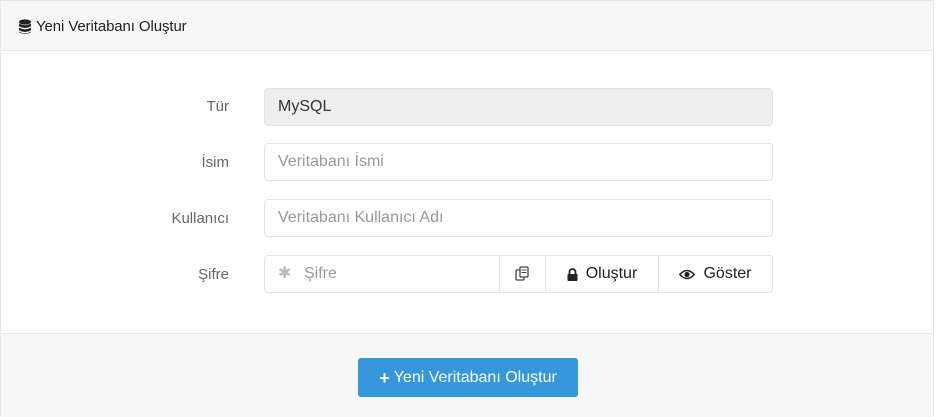 Image resolution: width=941 pixels, height=417 pixels. I want to click on generate-password-label: Oluştur, so click(611, 273).